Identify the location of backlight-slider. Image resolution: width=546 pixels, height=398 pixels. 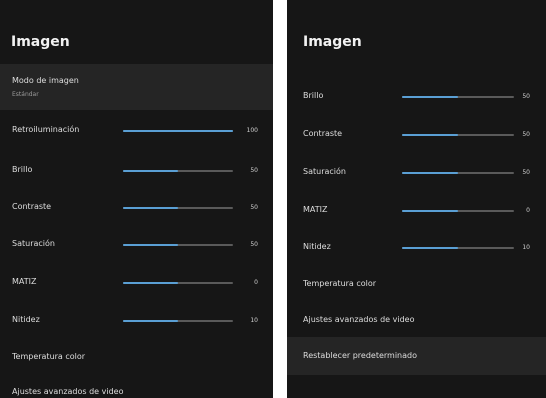
(178, 131).